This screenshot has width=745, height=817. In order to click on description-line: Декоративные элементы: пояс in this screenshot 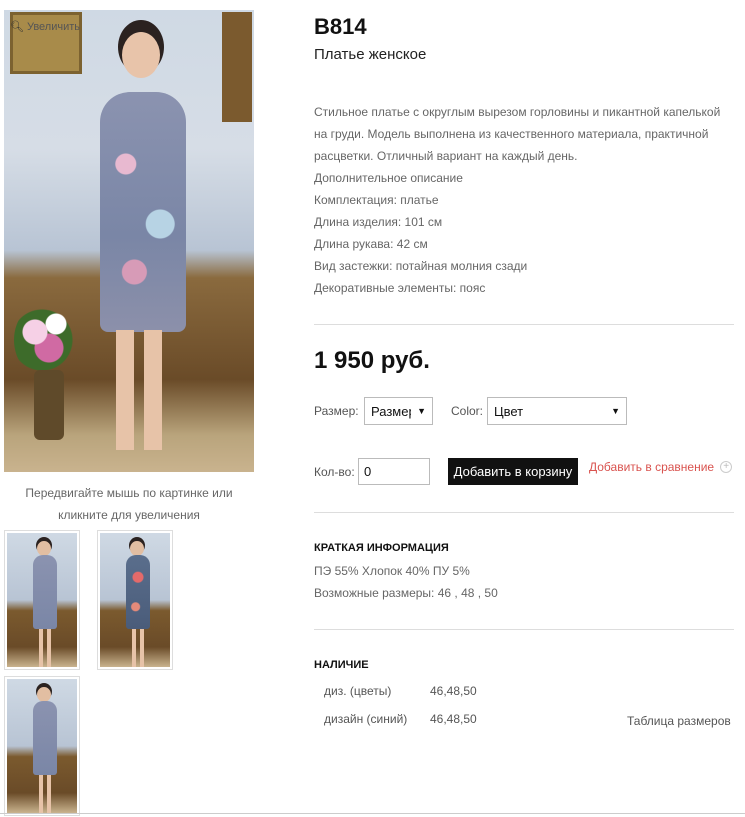, I will do `click(400, 288)`.